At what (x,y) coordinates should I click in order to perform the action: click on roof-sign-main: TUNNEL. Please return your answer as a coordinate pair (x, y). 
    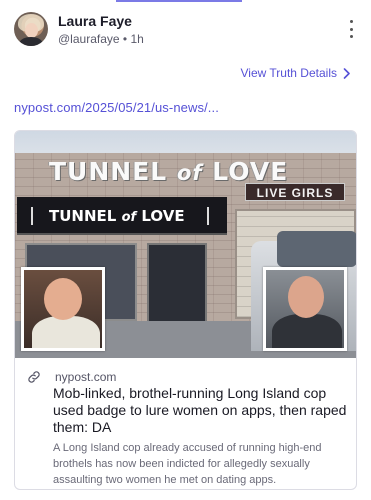
    Looking at the image, I should click on (108, 171).